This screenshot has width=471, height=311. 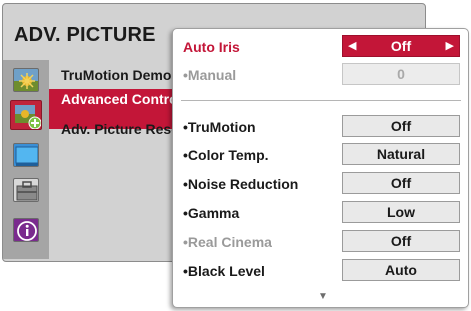 What do you see at coordinates (323, 296) in the screenshot?
I see `scroll-down-icon: ▼` at bounding box center [323, 296].